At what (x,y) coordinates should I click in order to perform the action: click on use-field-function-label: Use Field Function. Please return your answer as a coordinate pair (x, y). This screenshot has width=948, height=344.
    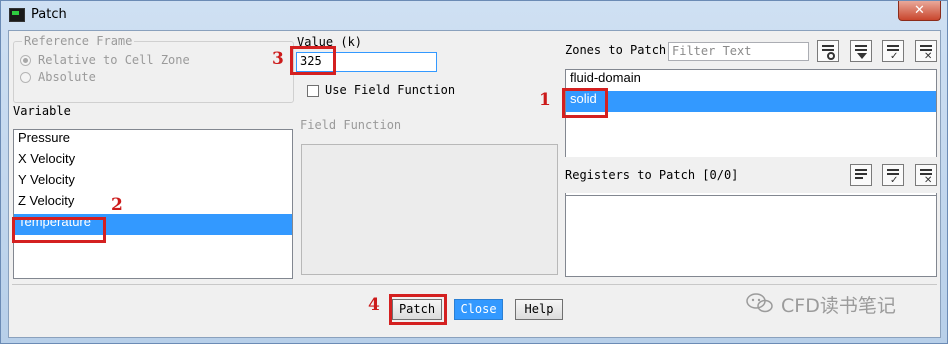
    Looking at the image, I should click on (390, 90).